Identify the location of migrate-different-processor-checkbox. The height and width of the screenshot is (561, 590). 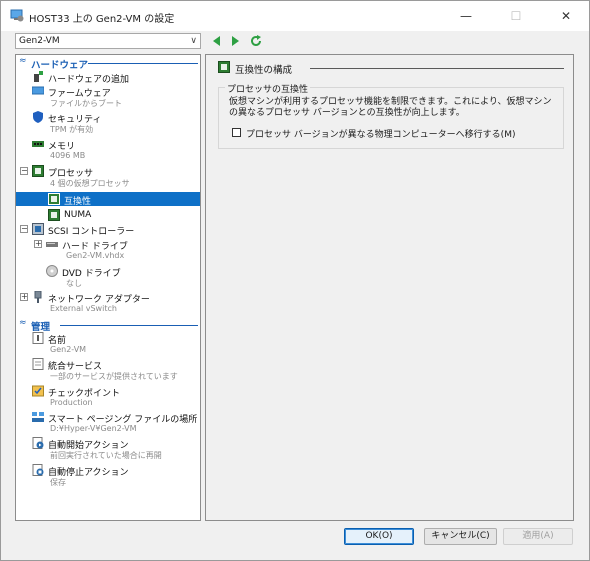
(236, 132).